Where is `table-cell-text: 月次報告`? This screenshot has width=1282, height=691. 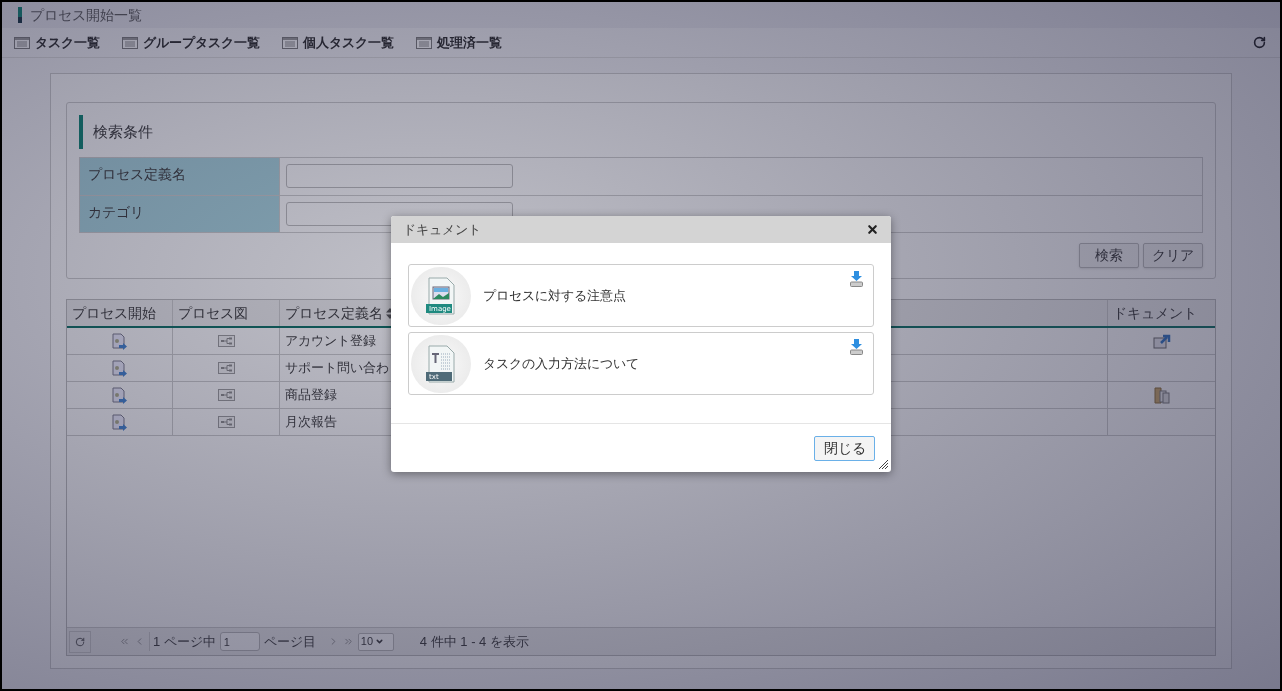 table-cell-text: 月次報告 is located at coordinates (311, 422).